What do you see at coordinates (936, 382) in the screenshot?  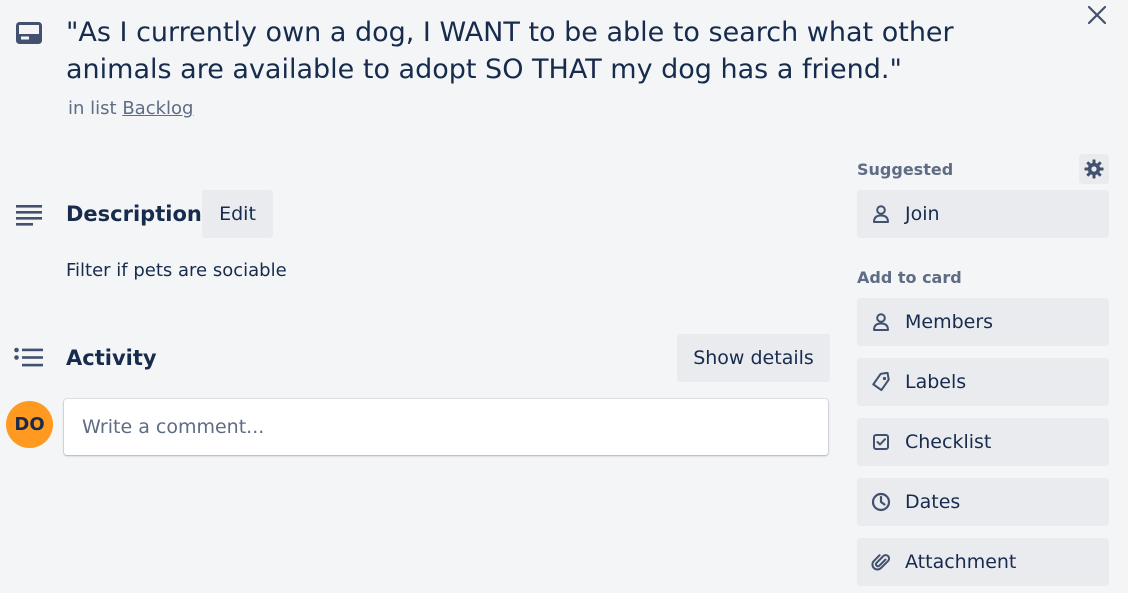 I see `labels-label: Labels` at bounding box center [936, 382].